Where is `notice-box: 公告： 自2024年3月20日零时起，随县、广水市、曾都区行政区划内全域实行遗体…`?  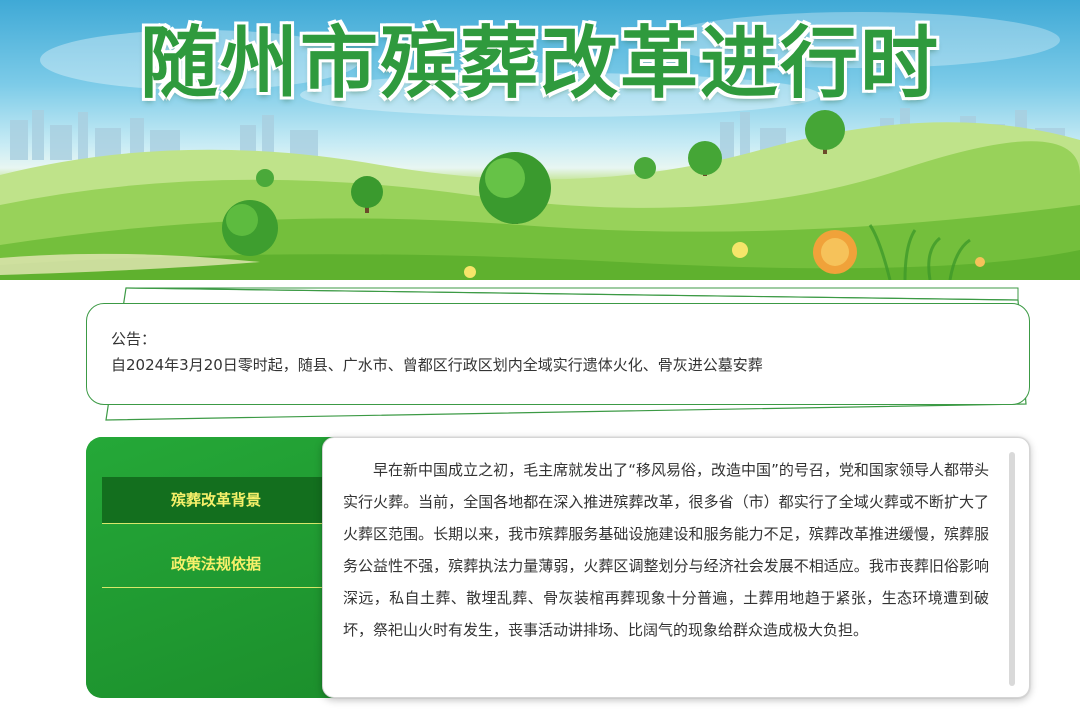
notice-box: 公告： 自2024年3月20日零时起，随县、广水市、曾都区行政区划内全域实行遗体… is located at coordinates (558, 354).